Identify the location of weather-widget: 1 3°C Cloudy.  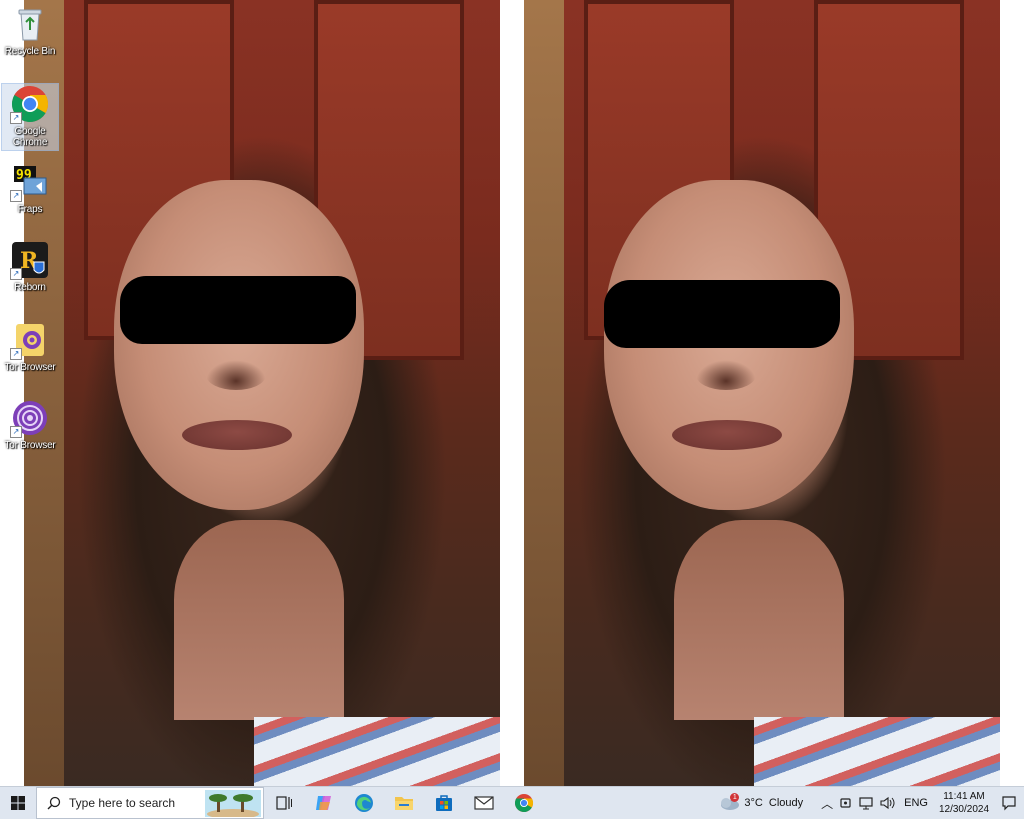
(761, 802).